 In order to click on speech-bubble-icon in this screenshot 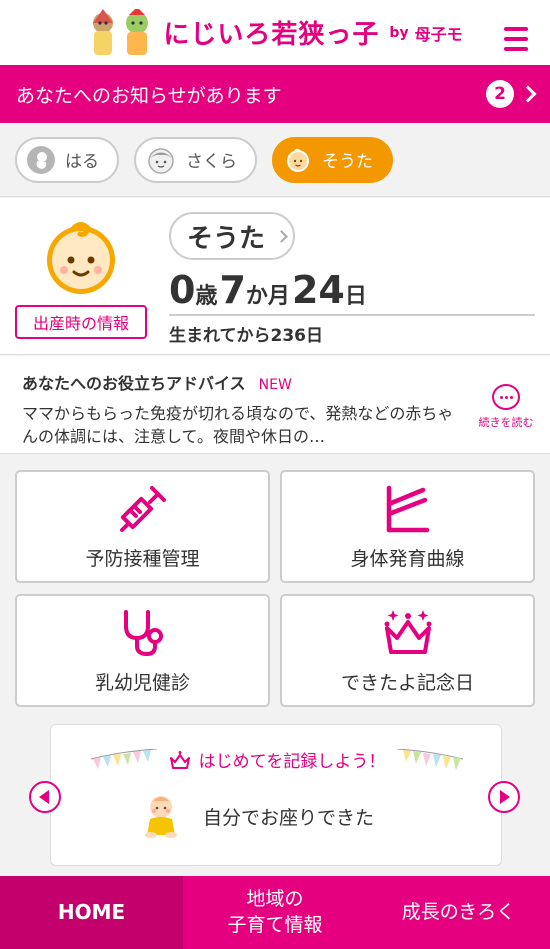, I will do `click(506, 397)`.